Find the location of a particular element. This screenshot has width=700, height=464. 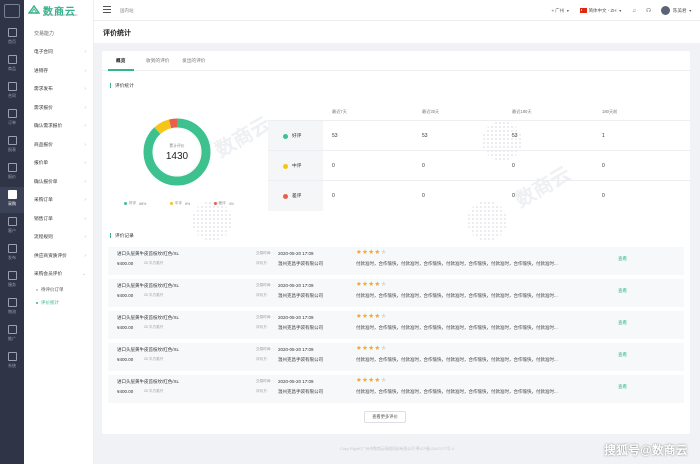

rail-item-system: 系统 is located at coordinates (12, 362).